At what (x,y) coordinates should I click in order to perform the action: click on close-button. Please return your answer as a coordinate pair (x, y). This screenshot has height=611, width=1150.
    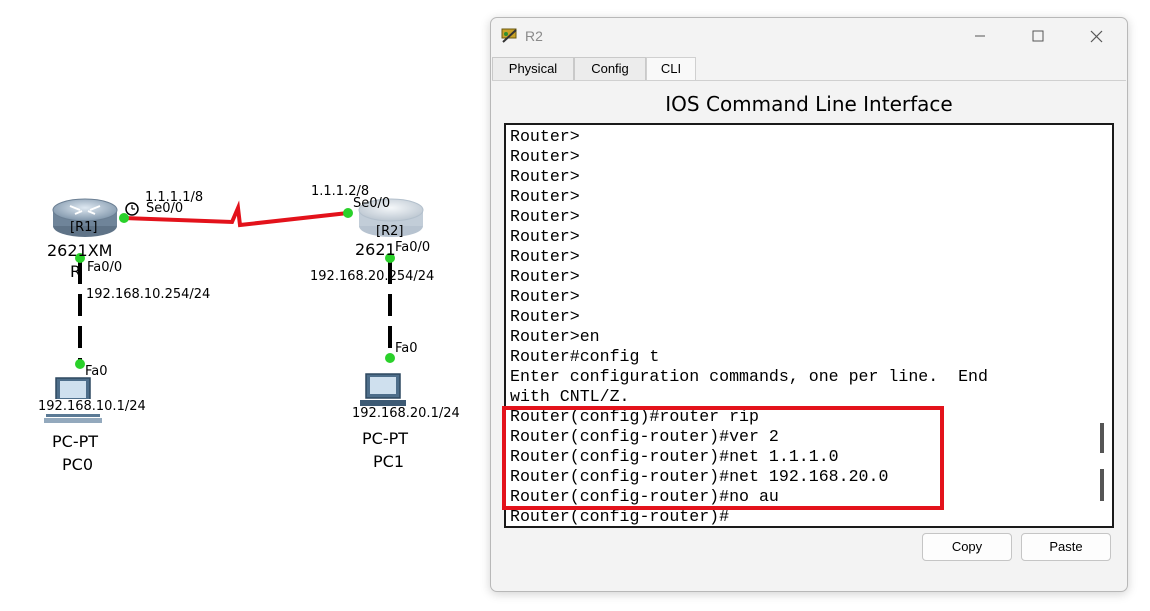
    Looking at the image, I should click on (1096, 36).